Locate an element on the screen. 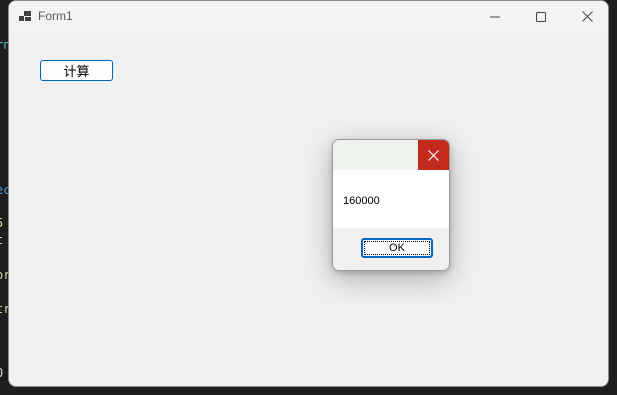 The height and width of the screenshot is (395, 617). maximize-button is located at coordinates (541, 16).